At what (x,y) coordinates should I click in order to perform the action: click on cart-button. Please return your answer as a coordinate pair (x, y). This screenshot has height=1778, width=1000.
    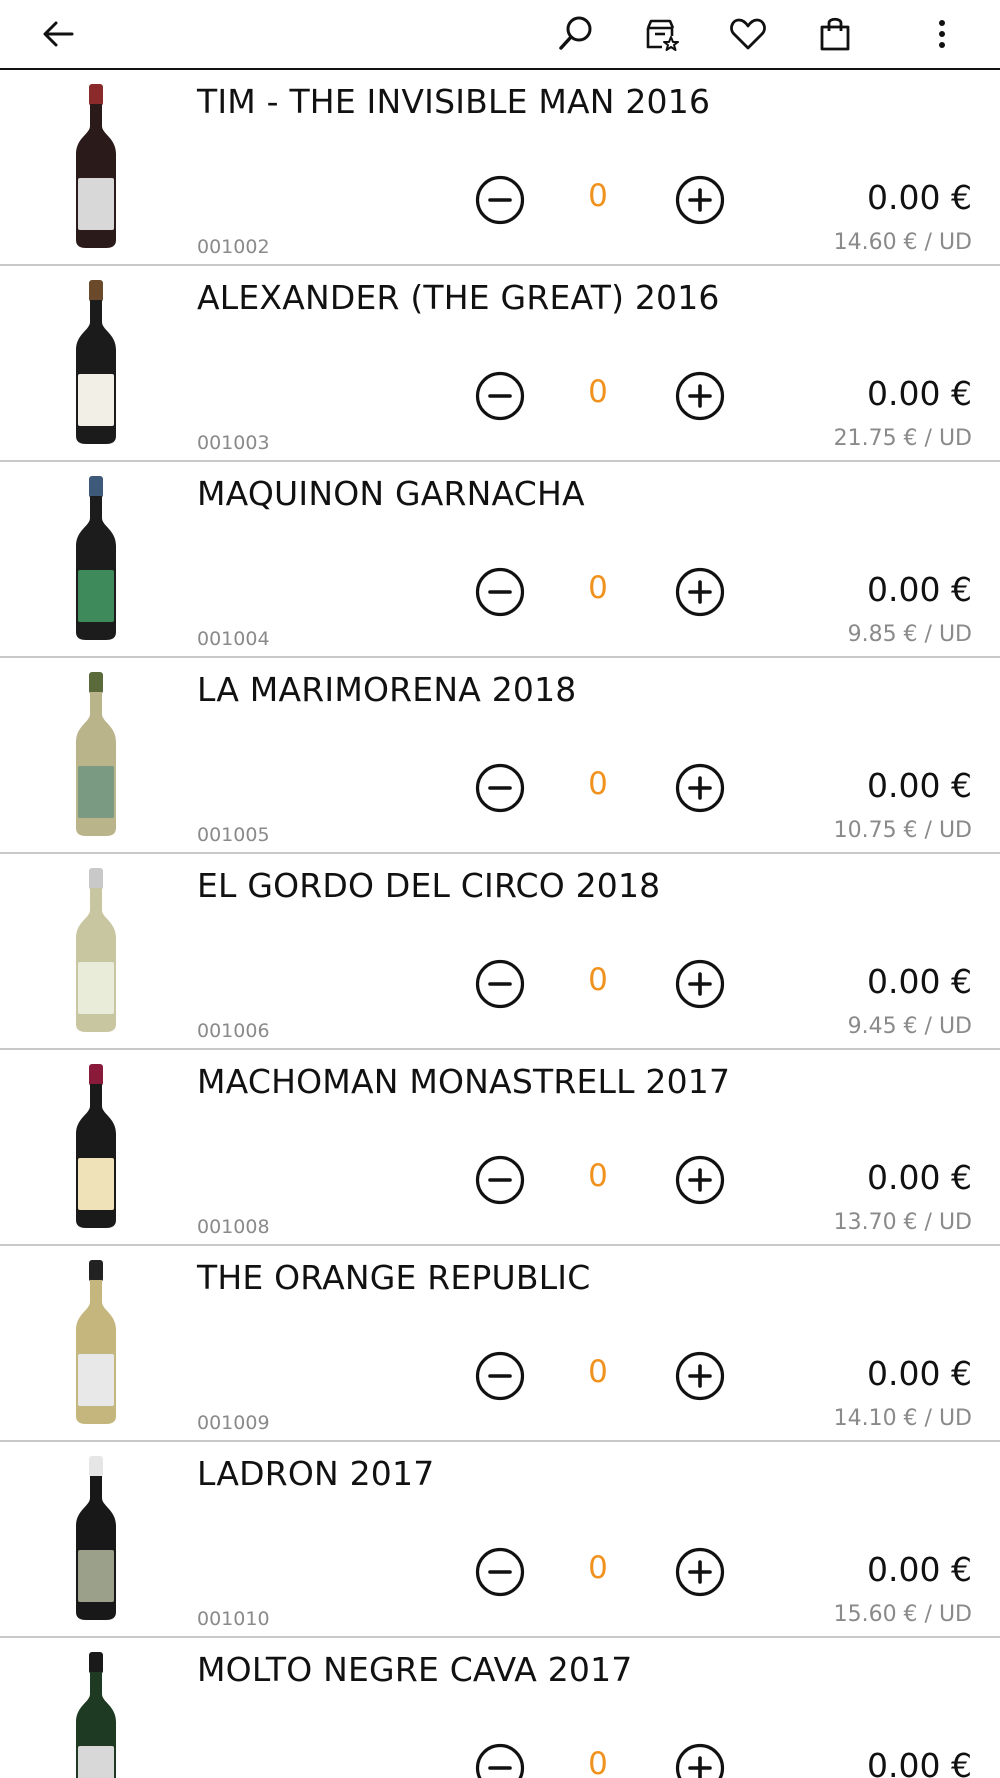
    Looking at the image, I should click on (835, 34).